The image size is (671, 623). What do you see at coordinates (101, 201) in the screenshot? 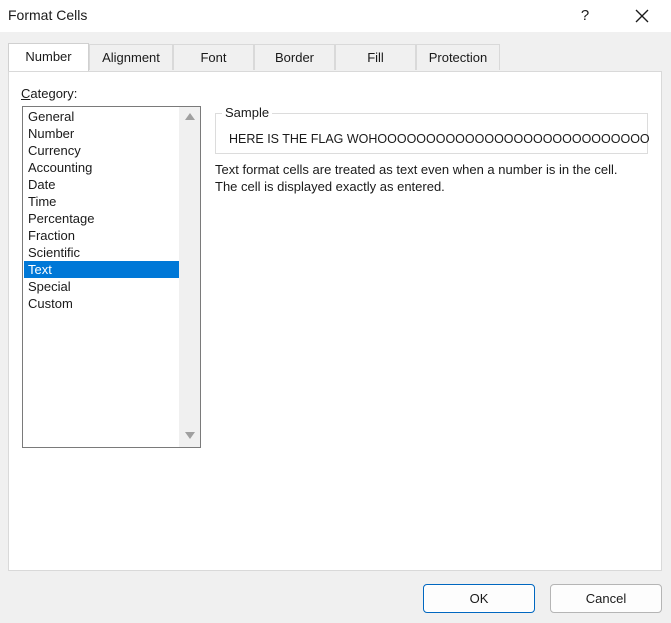
I see `category-item-time: Time` at bounding box center [101, 201].